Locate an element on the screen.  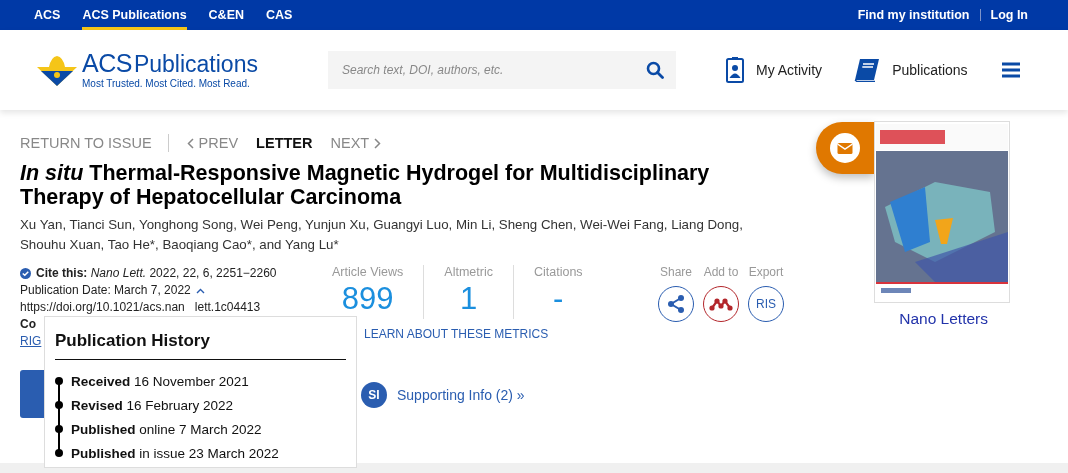
logo-mark-text: ACS is located at coordinates (107, 63).